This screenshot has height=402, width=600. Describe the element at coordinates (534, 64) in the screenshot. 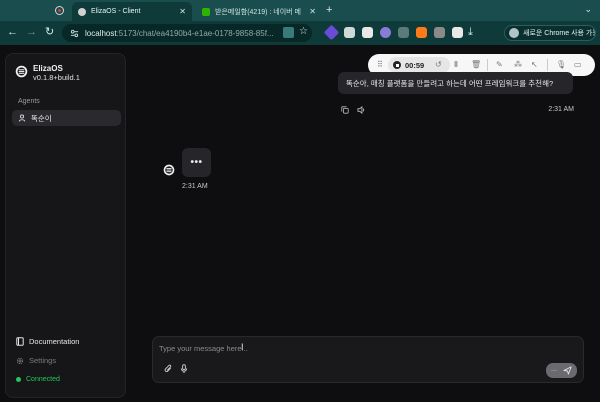

I see `cursor-highlight-icon: ↖` at that location.